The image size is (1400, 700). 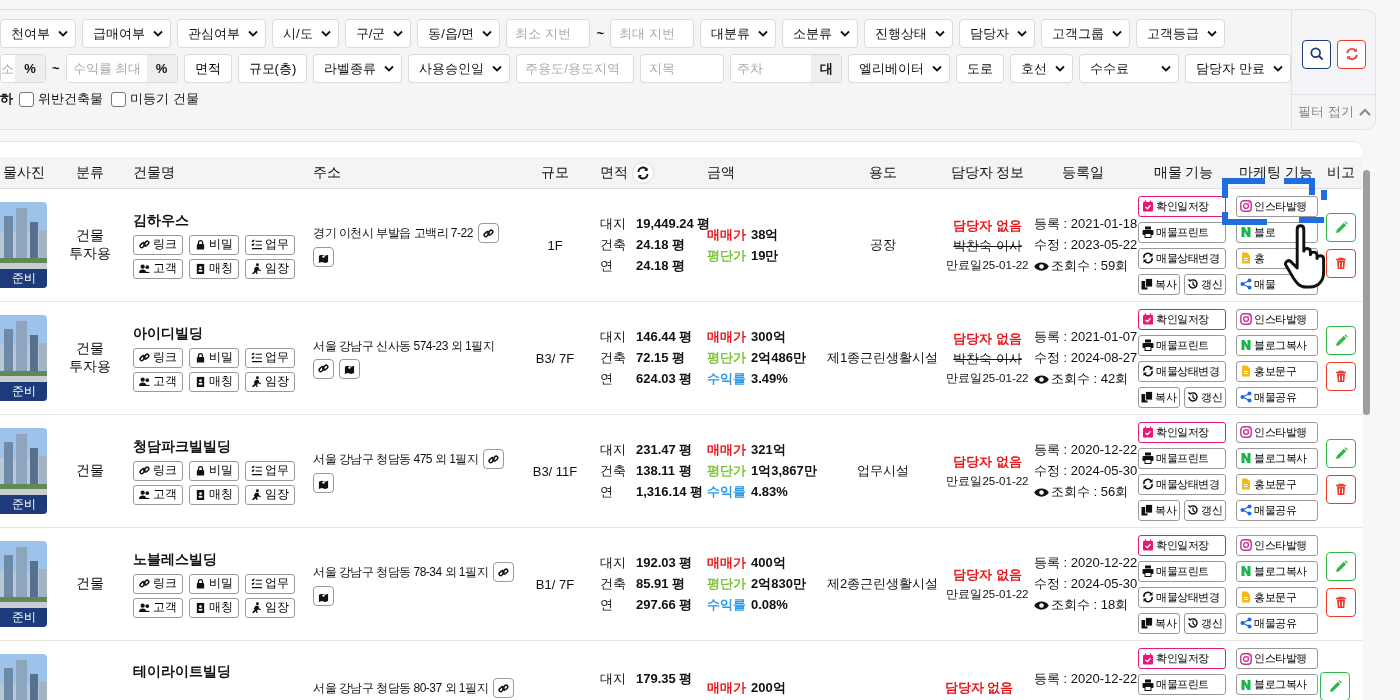 What do you see at coordinates (1086, 584) in the screenshot?
I see `date-text: 수정 : 2024-05-30` at bounding box center [1086, 584].